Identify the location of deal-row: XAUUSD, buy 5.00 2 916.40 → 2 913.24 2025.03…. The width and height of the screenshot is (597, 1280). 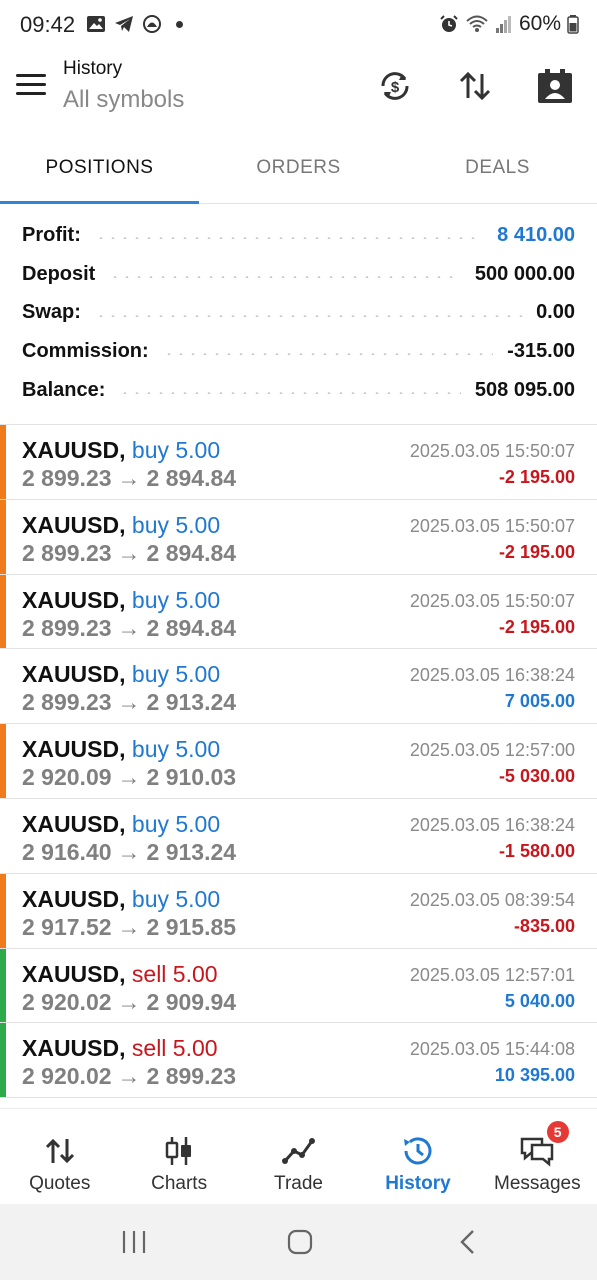
(298, 836).